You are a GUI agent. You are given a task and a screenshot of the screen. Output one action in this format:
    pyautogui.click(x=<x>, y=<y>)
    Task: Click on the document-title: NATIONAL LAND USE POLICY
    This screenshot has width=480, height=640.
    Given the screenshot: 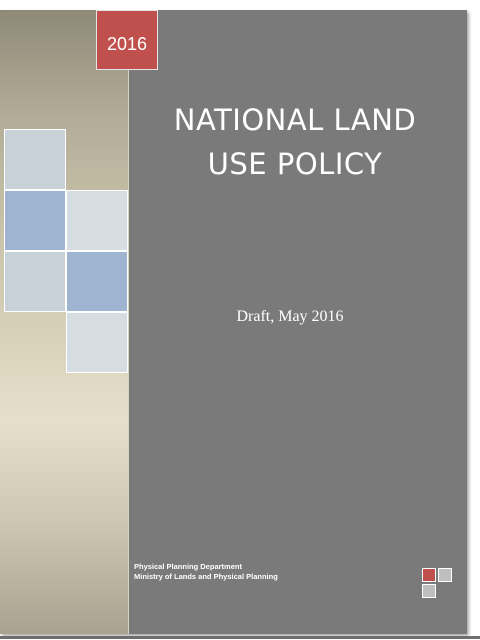 What is the action you would take?
    pyautogui.click(x=295, y=142)
    